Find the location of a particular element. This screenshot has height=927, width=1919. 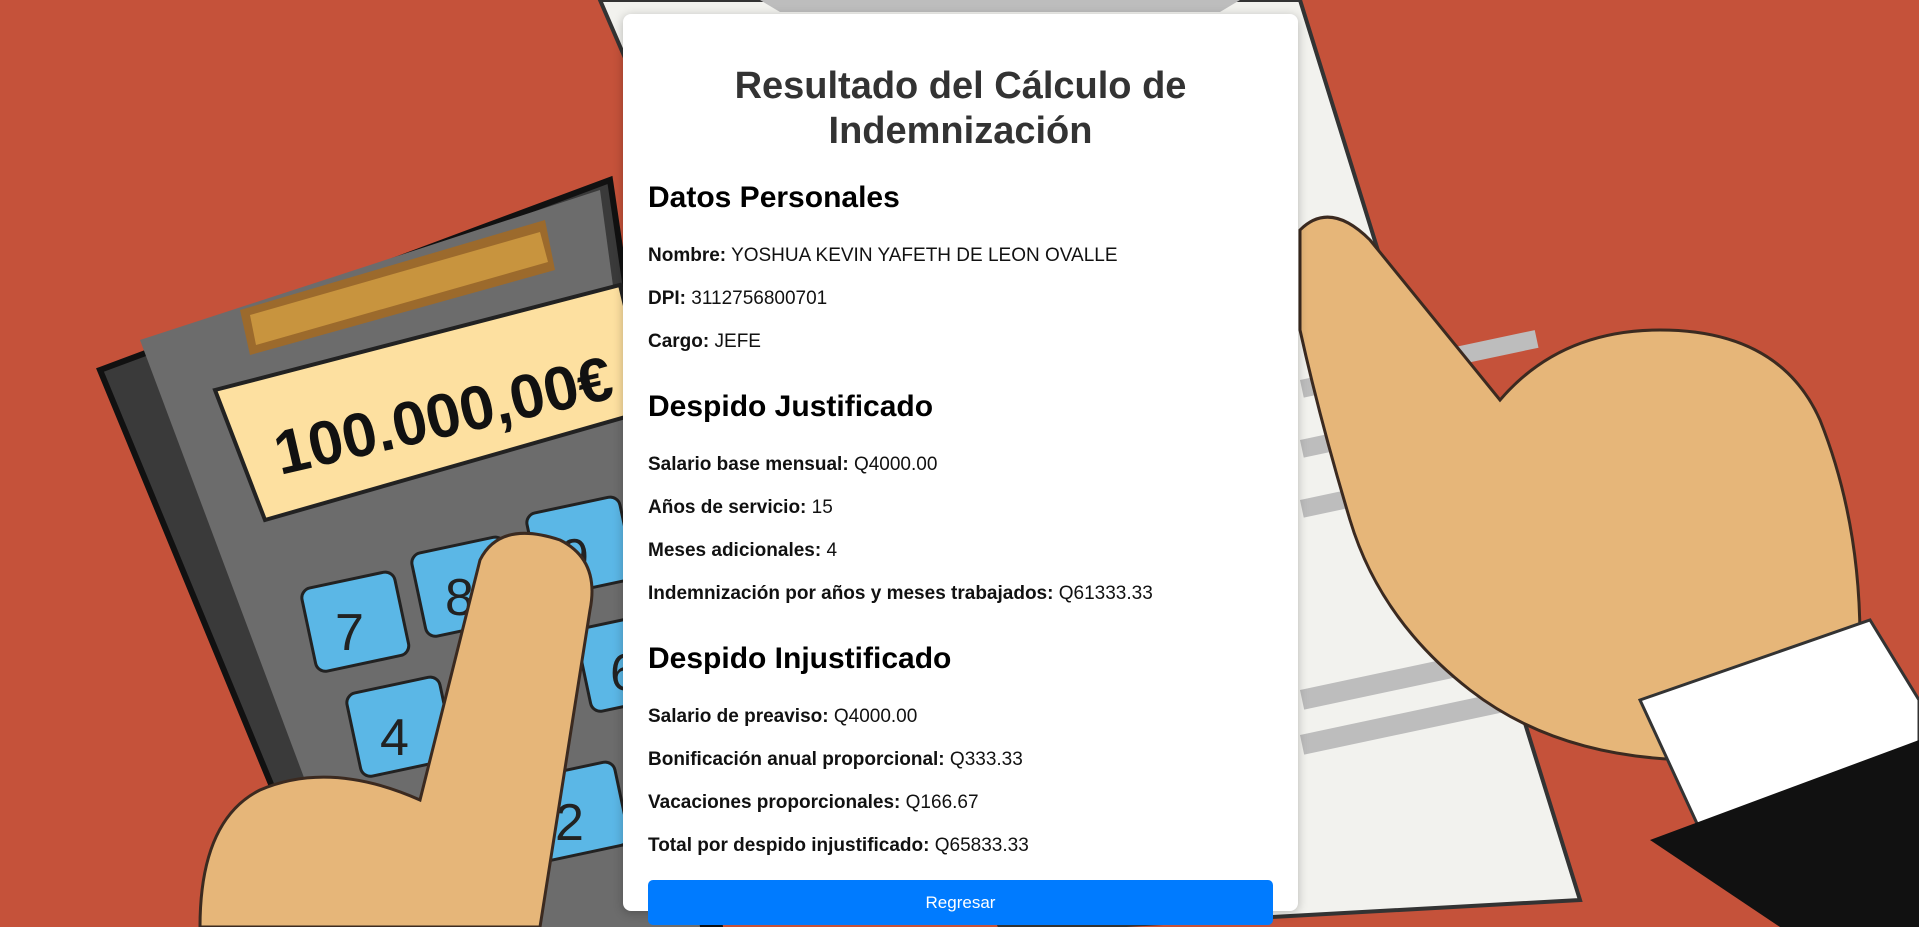

field-label: Bonificación anual proporcional: is located at coordinates (796, 759).